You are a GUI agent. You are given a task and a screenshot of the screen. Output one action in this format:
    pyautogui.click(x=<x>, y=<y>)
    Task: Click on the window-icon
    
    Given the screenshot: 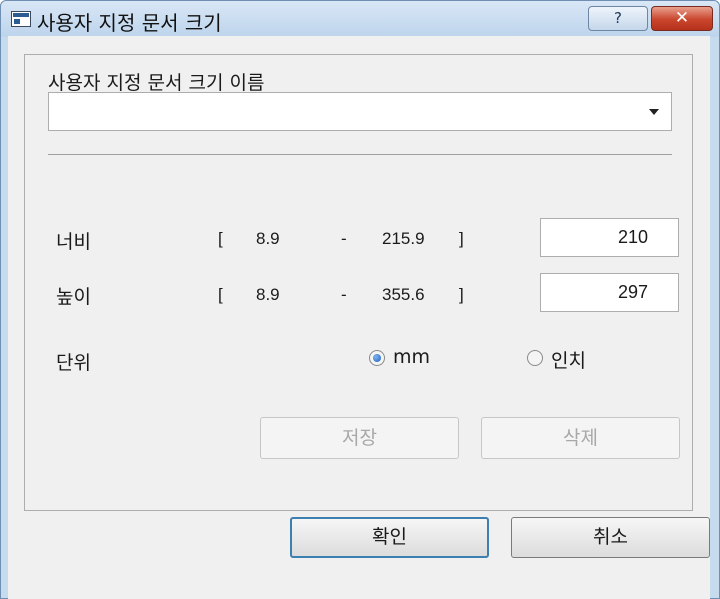 What is the action you would take?
    pyautogui.click(x=21, y=19)
    